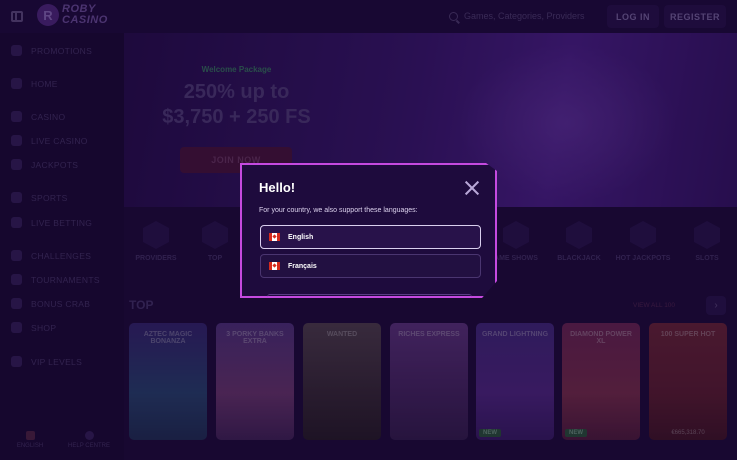  What do you see at coordinates (370, 237) in the screenshot?
I see `language-option-english: English` at bounding box center [370, 237].